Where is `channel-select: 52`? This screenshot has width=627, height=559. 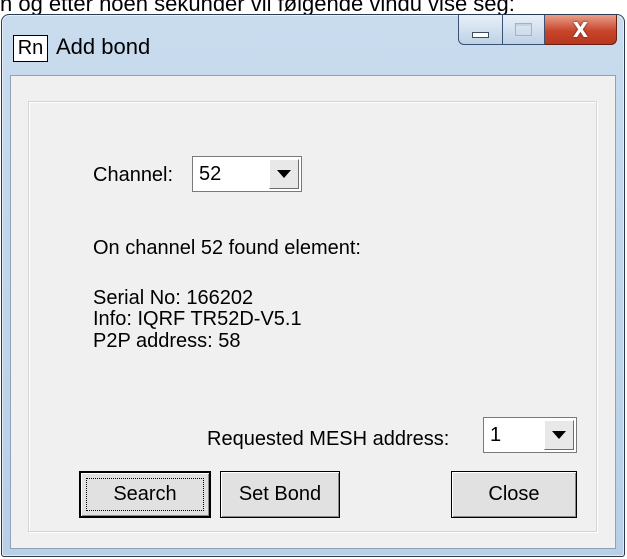
channel-select: 52 is located at coordinates (247, 174).